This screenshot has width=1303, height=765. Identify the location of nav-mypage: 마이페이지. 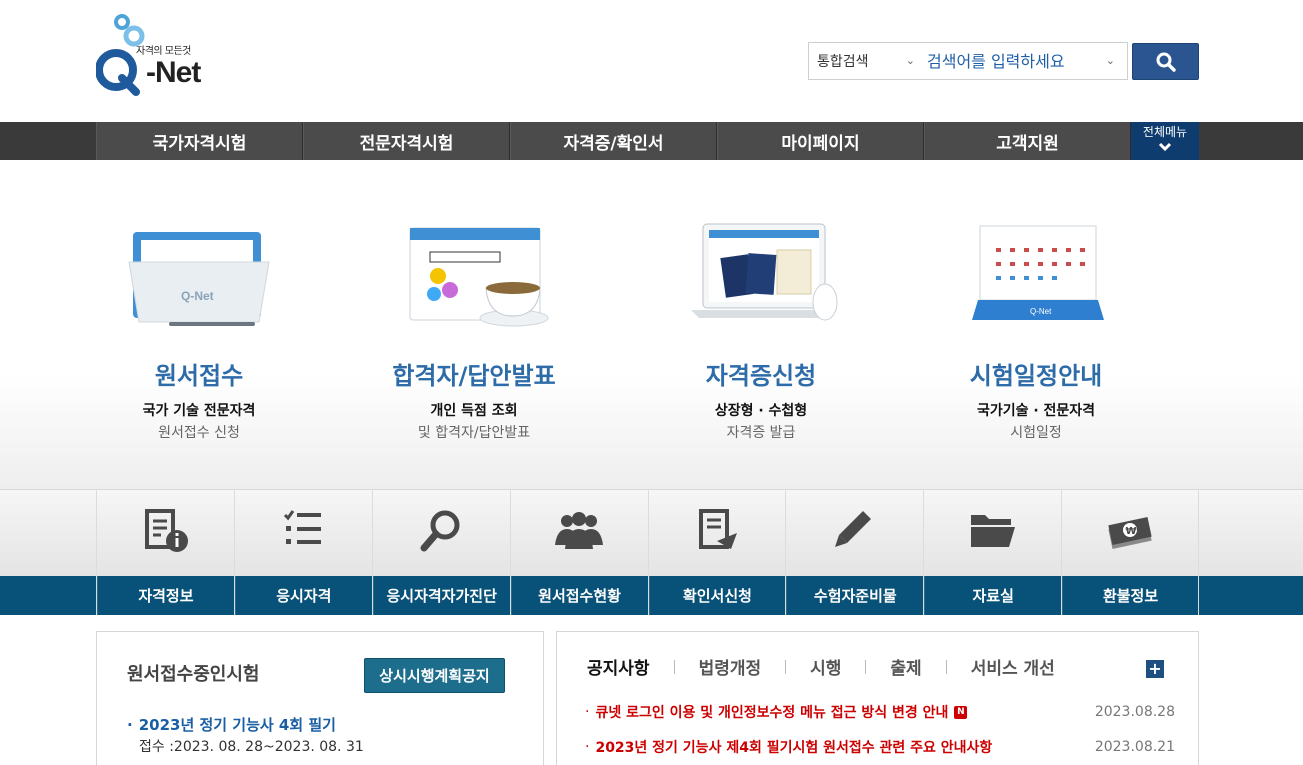
(820, 141).